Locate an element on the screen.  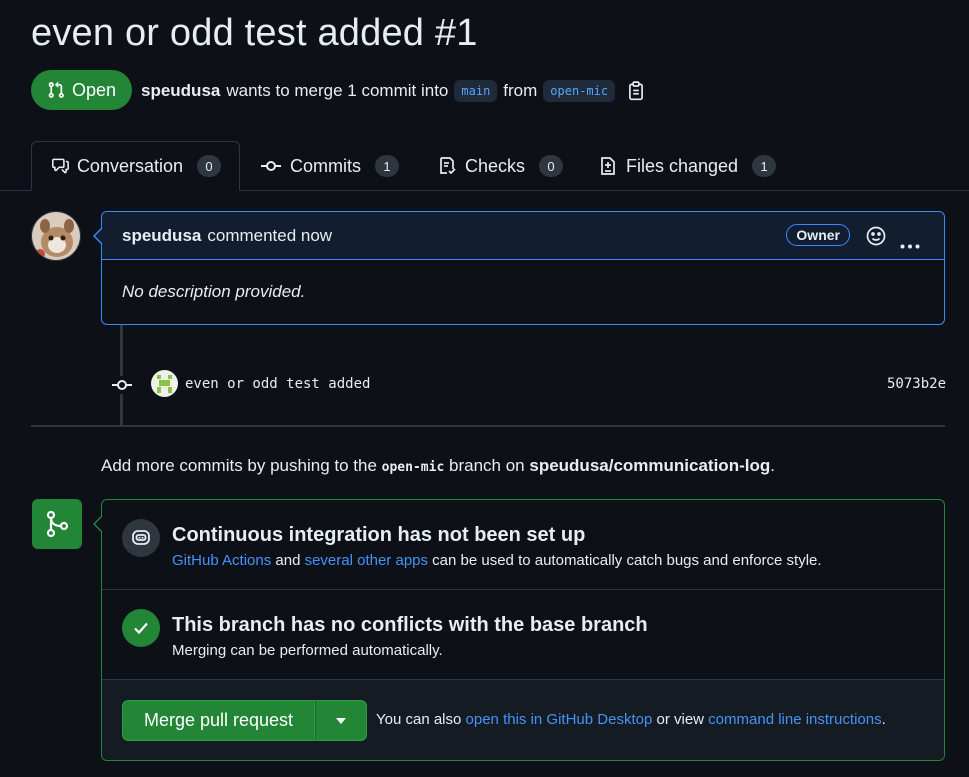
triangle-down-icon is located at coordinates (341, 720).